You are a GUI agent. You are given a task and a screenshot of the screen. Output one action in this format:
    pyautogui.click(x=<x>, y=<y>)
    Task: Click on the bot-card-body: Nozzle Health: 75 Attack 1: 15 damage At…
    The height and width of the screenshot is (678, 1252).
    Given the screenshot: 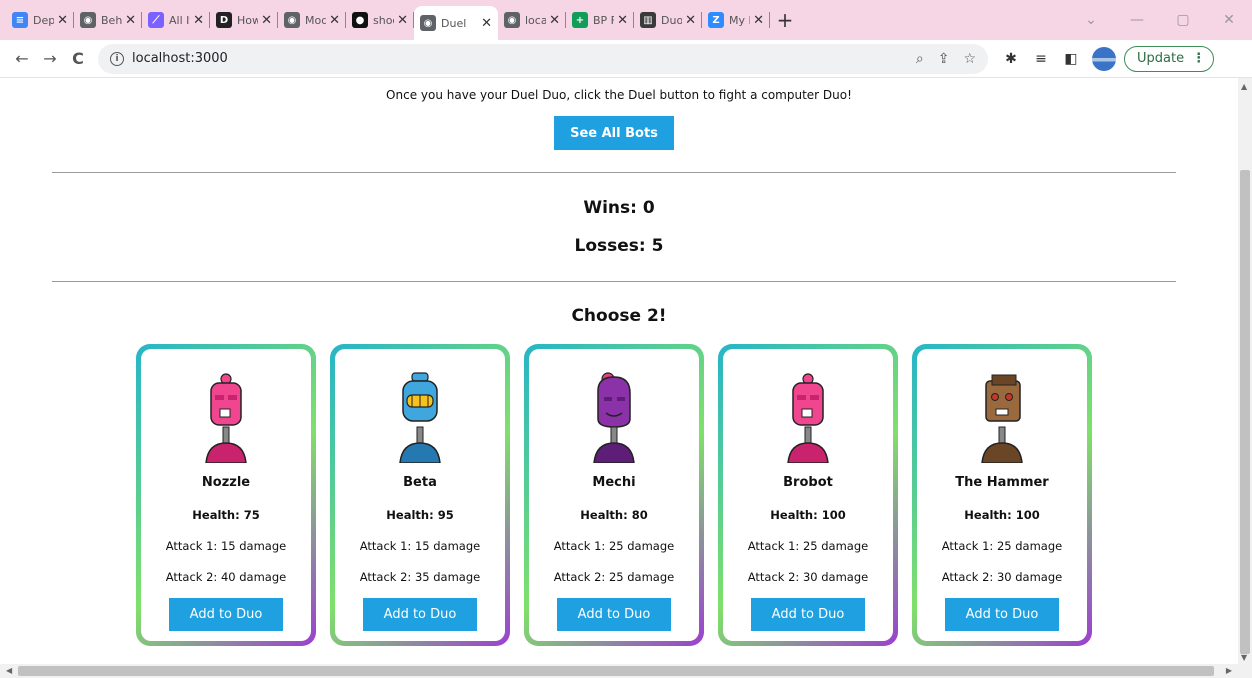 What is the action you would take?
    pyautogui.click(x=226, y=495)
    